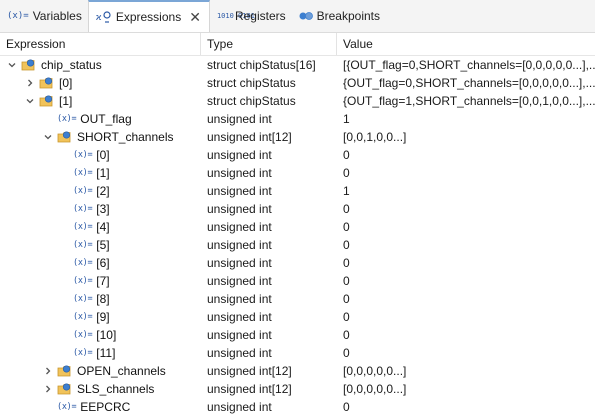  I want to click on expression-cell: SLS_channels, so click(100, 389).